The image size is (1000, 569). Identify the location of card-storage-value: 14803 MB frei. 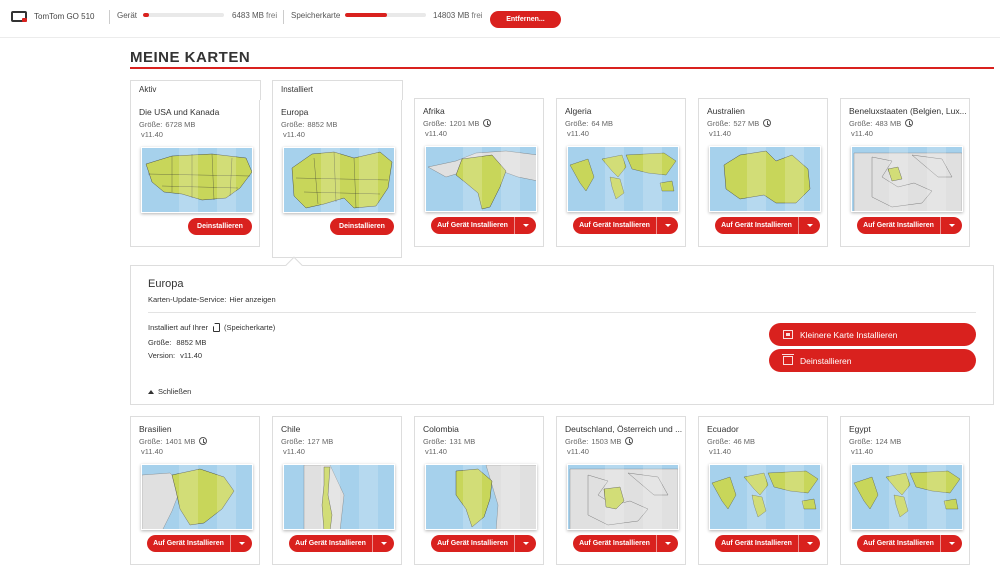
(458, 15).